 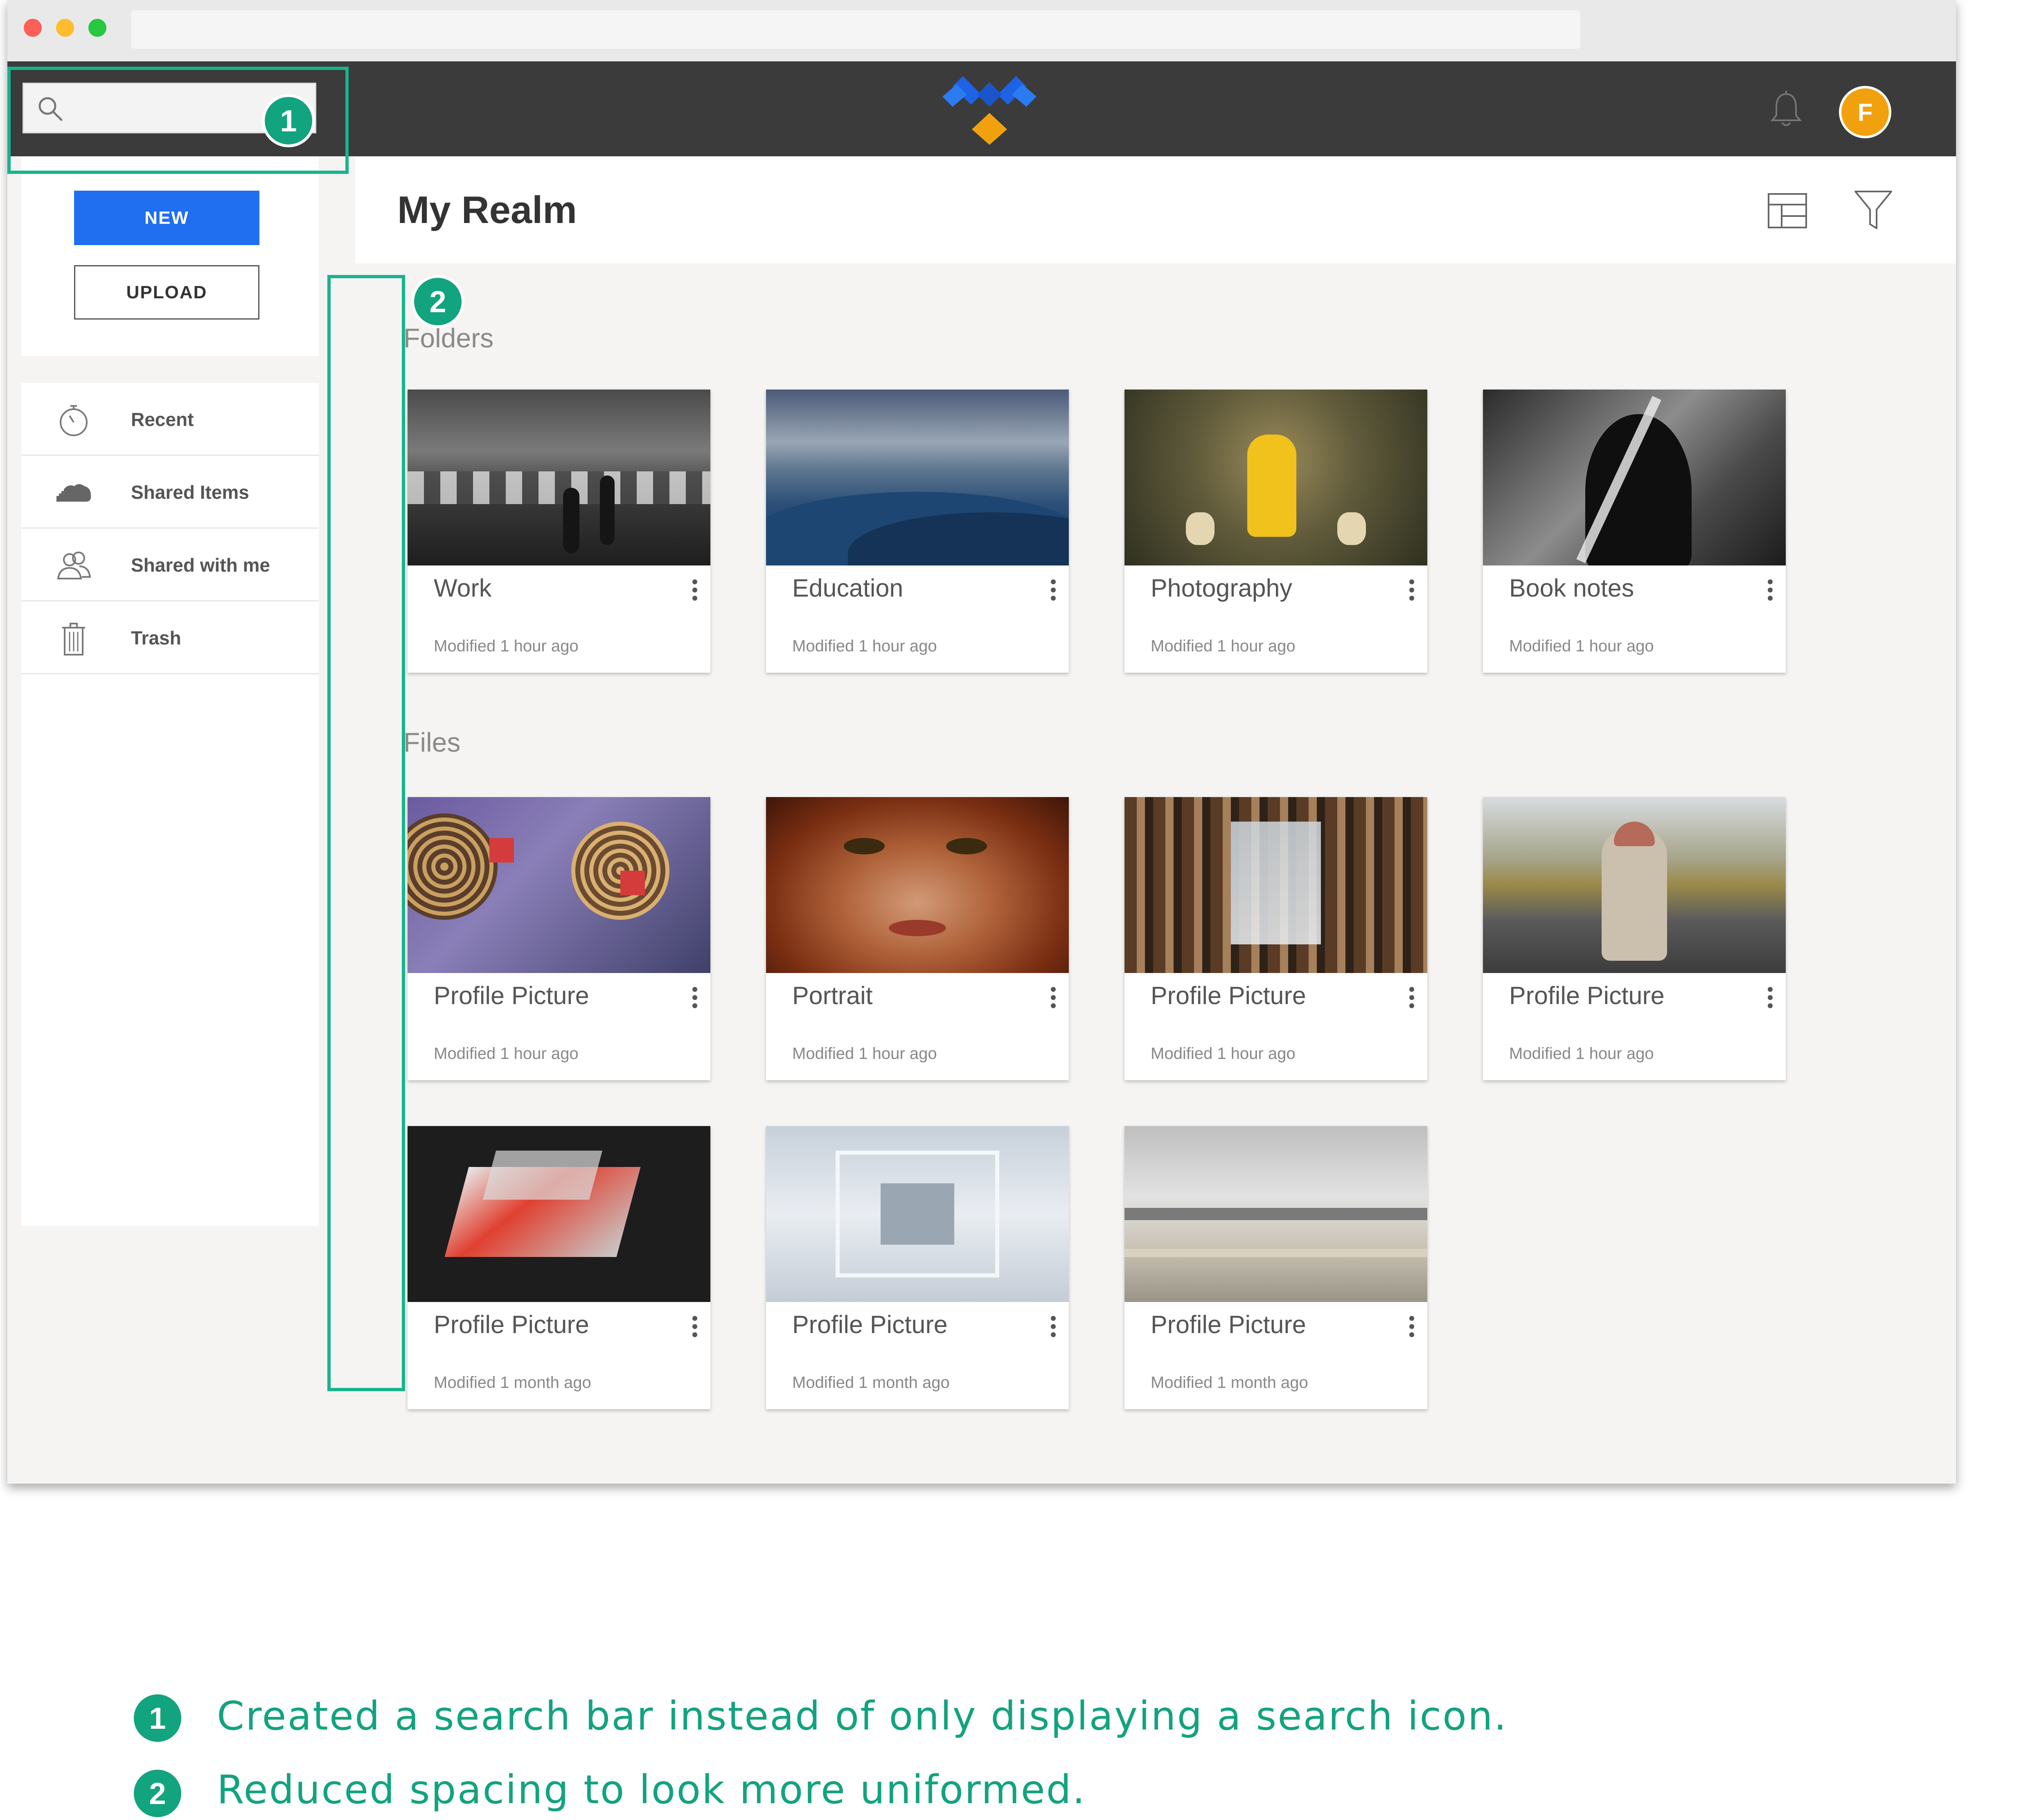 I want to click on trash-icon, so click(x=73, y=639).